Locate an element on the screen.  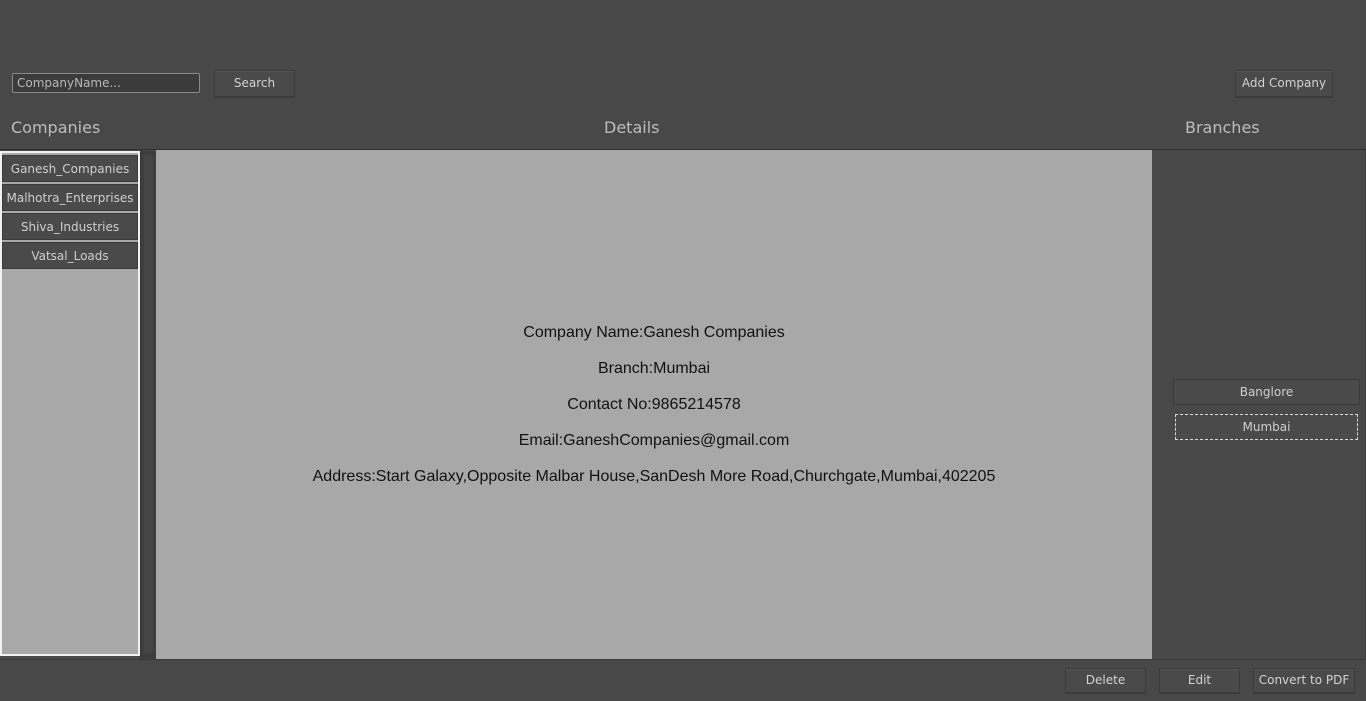
detail-company-name: Company Name:Ganesh Companies is located at coordinates (654, 332).